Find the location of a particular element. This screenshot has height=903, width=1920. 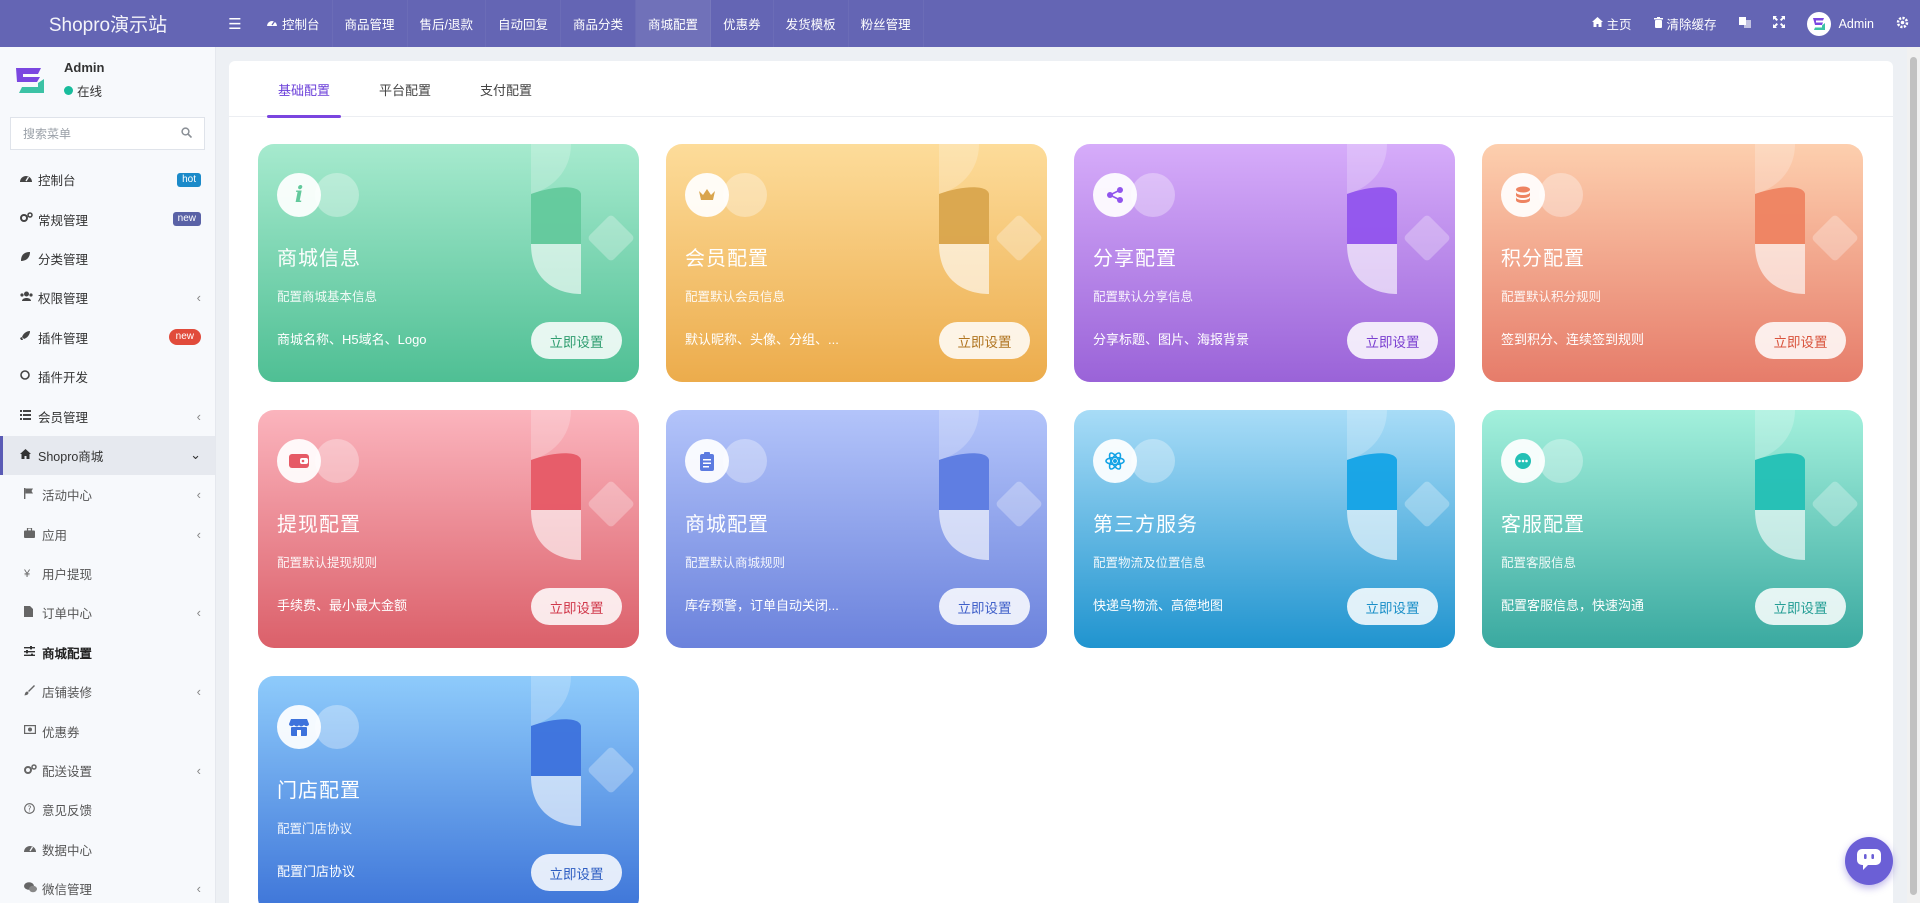

gears-icon is located at coordinates (1902, 24).